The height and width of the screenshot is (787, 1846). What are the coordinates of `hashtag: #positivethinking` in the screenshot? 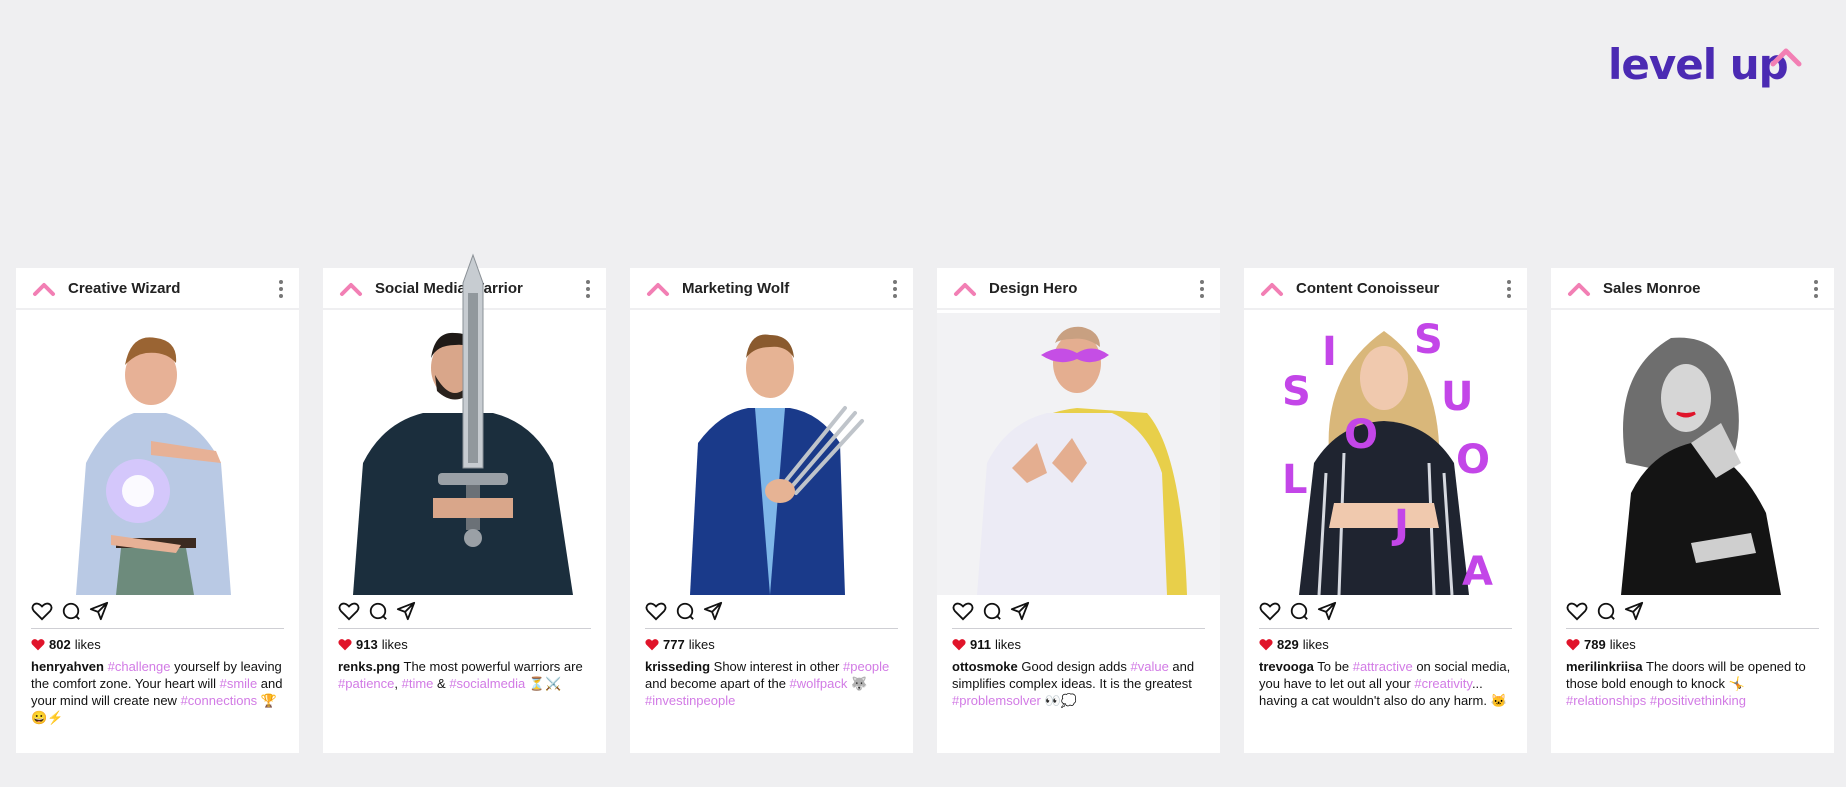 It's located at (1698, 700).